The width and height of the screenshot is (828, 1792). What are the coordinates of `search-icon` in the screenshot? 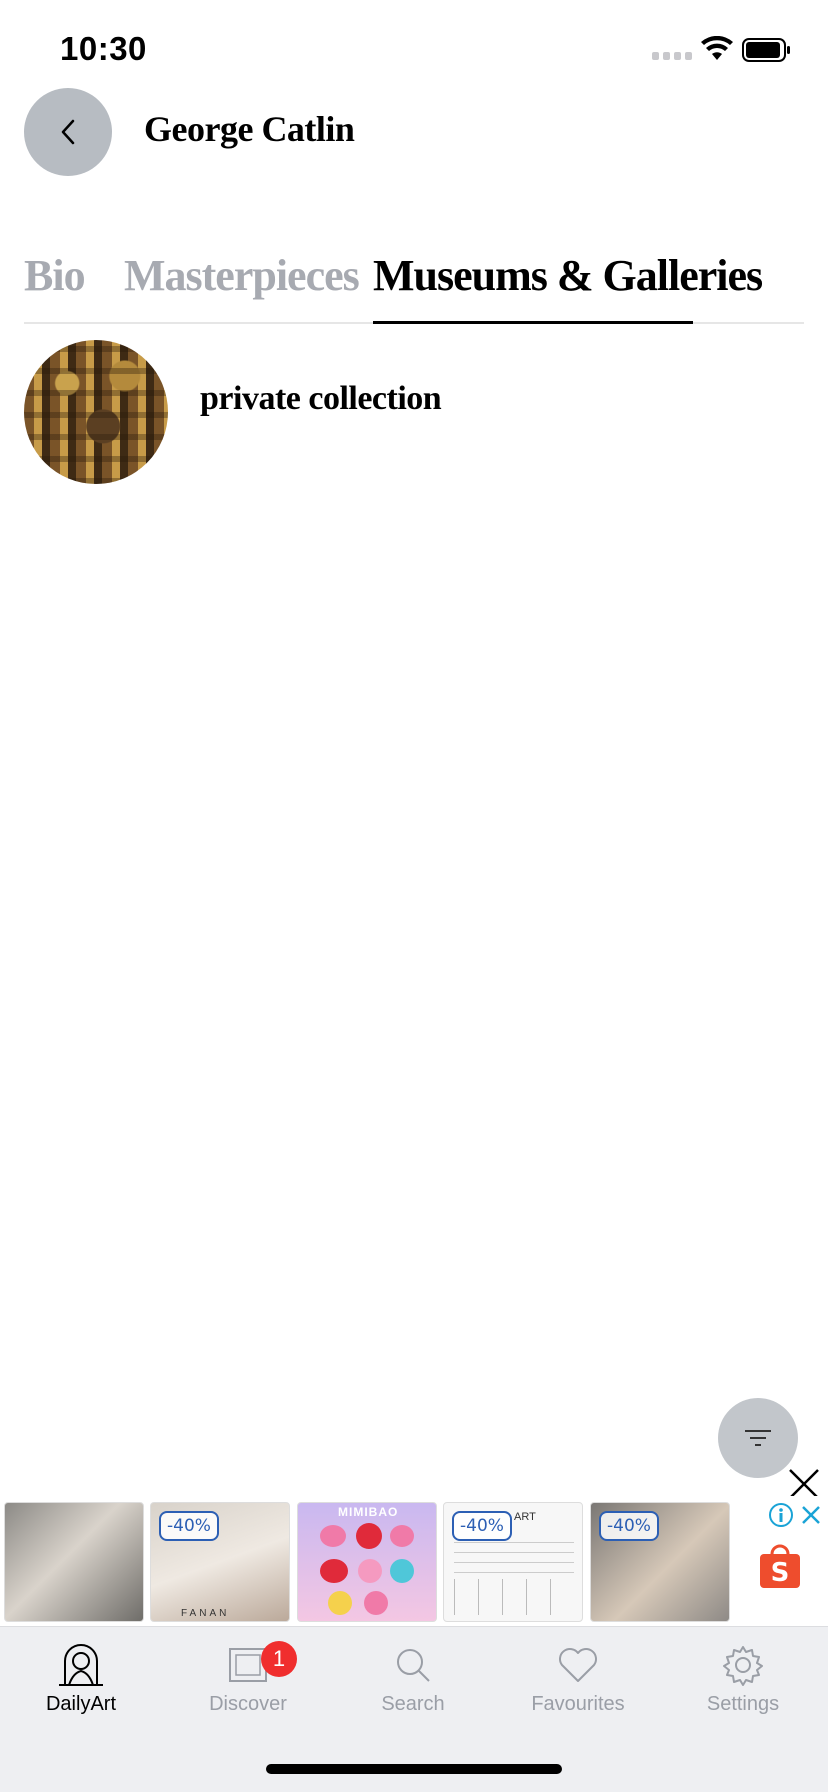 It's located at (413, 1665).